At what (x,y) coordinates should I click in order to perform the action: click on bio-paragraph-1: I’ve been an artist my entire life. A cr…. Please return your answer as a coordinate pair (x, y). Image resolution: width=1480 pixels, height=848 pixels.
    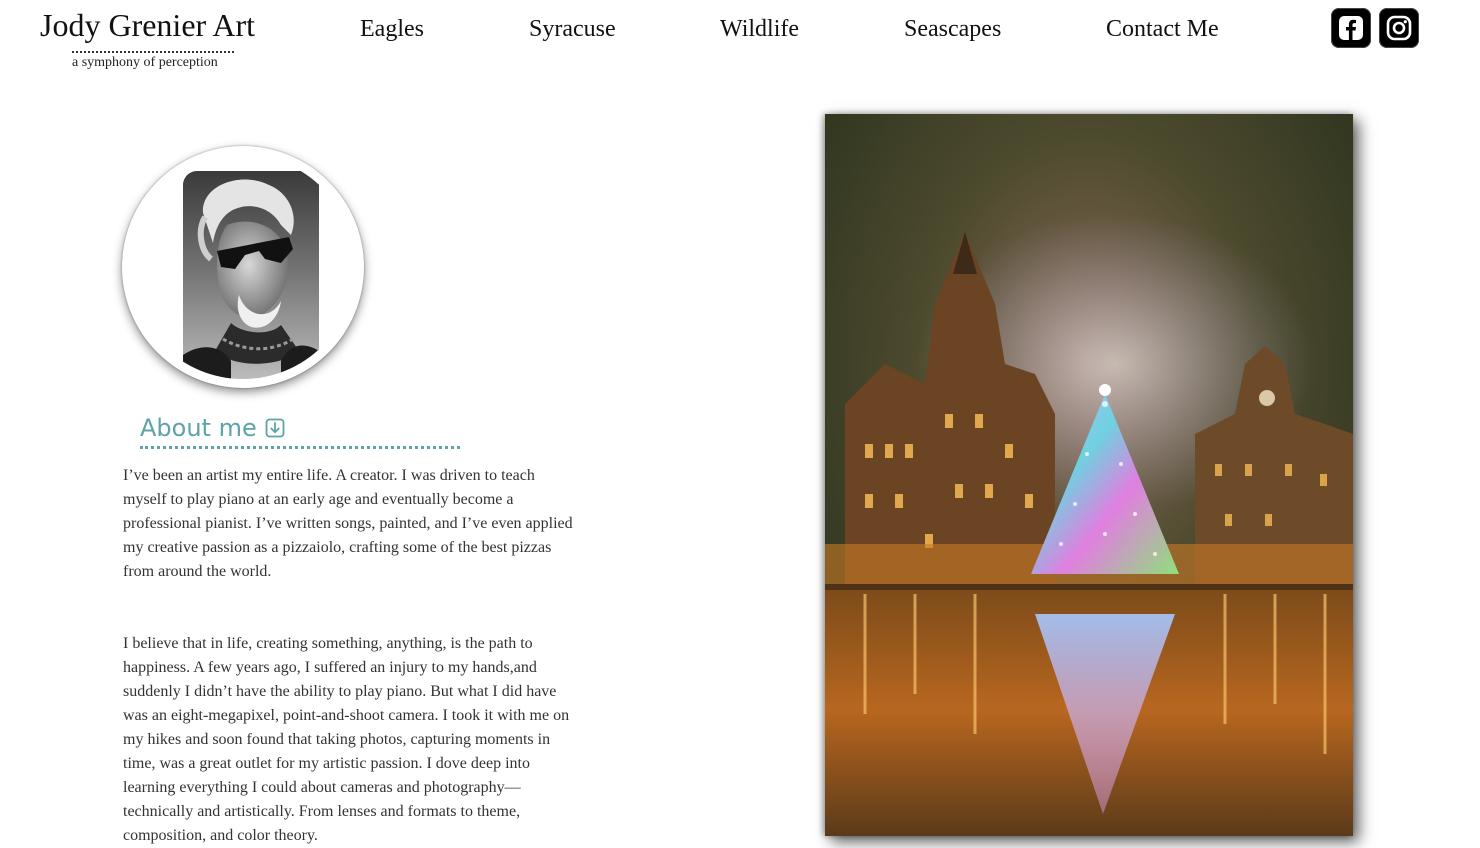
    Looking at the image, I should click on (348, 523).